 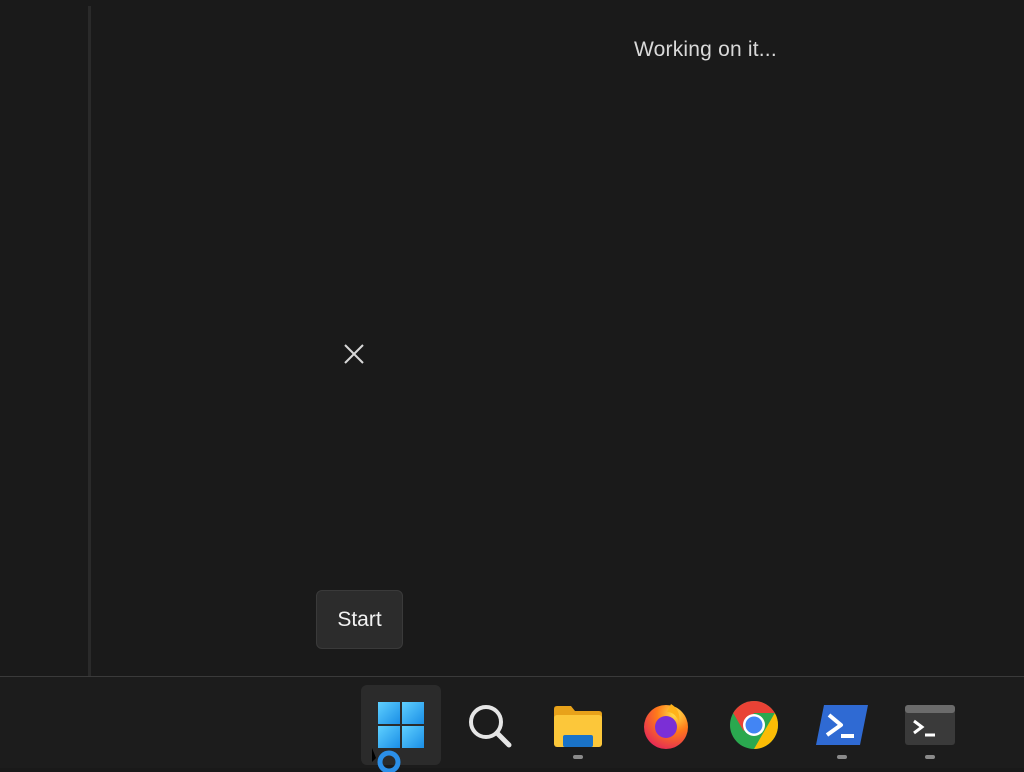 I want to click on powershell-icon, so click(x=842, y=725).